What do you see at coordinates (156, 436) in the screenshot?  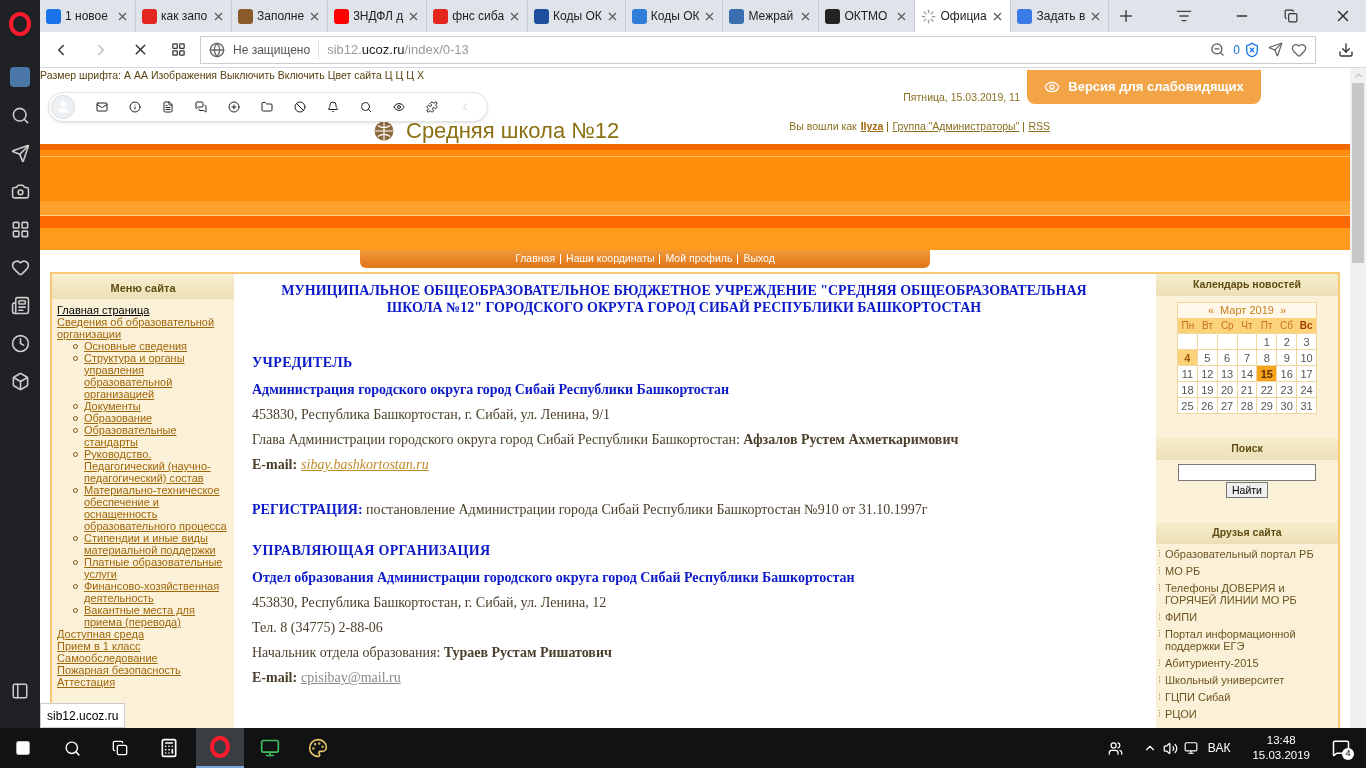 I see `submenu-link: Образовательные стандарты` at bounding box center [156, 436].